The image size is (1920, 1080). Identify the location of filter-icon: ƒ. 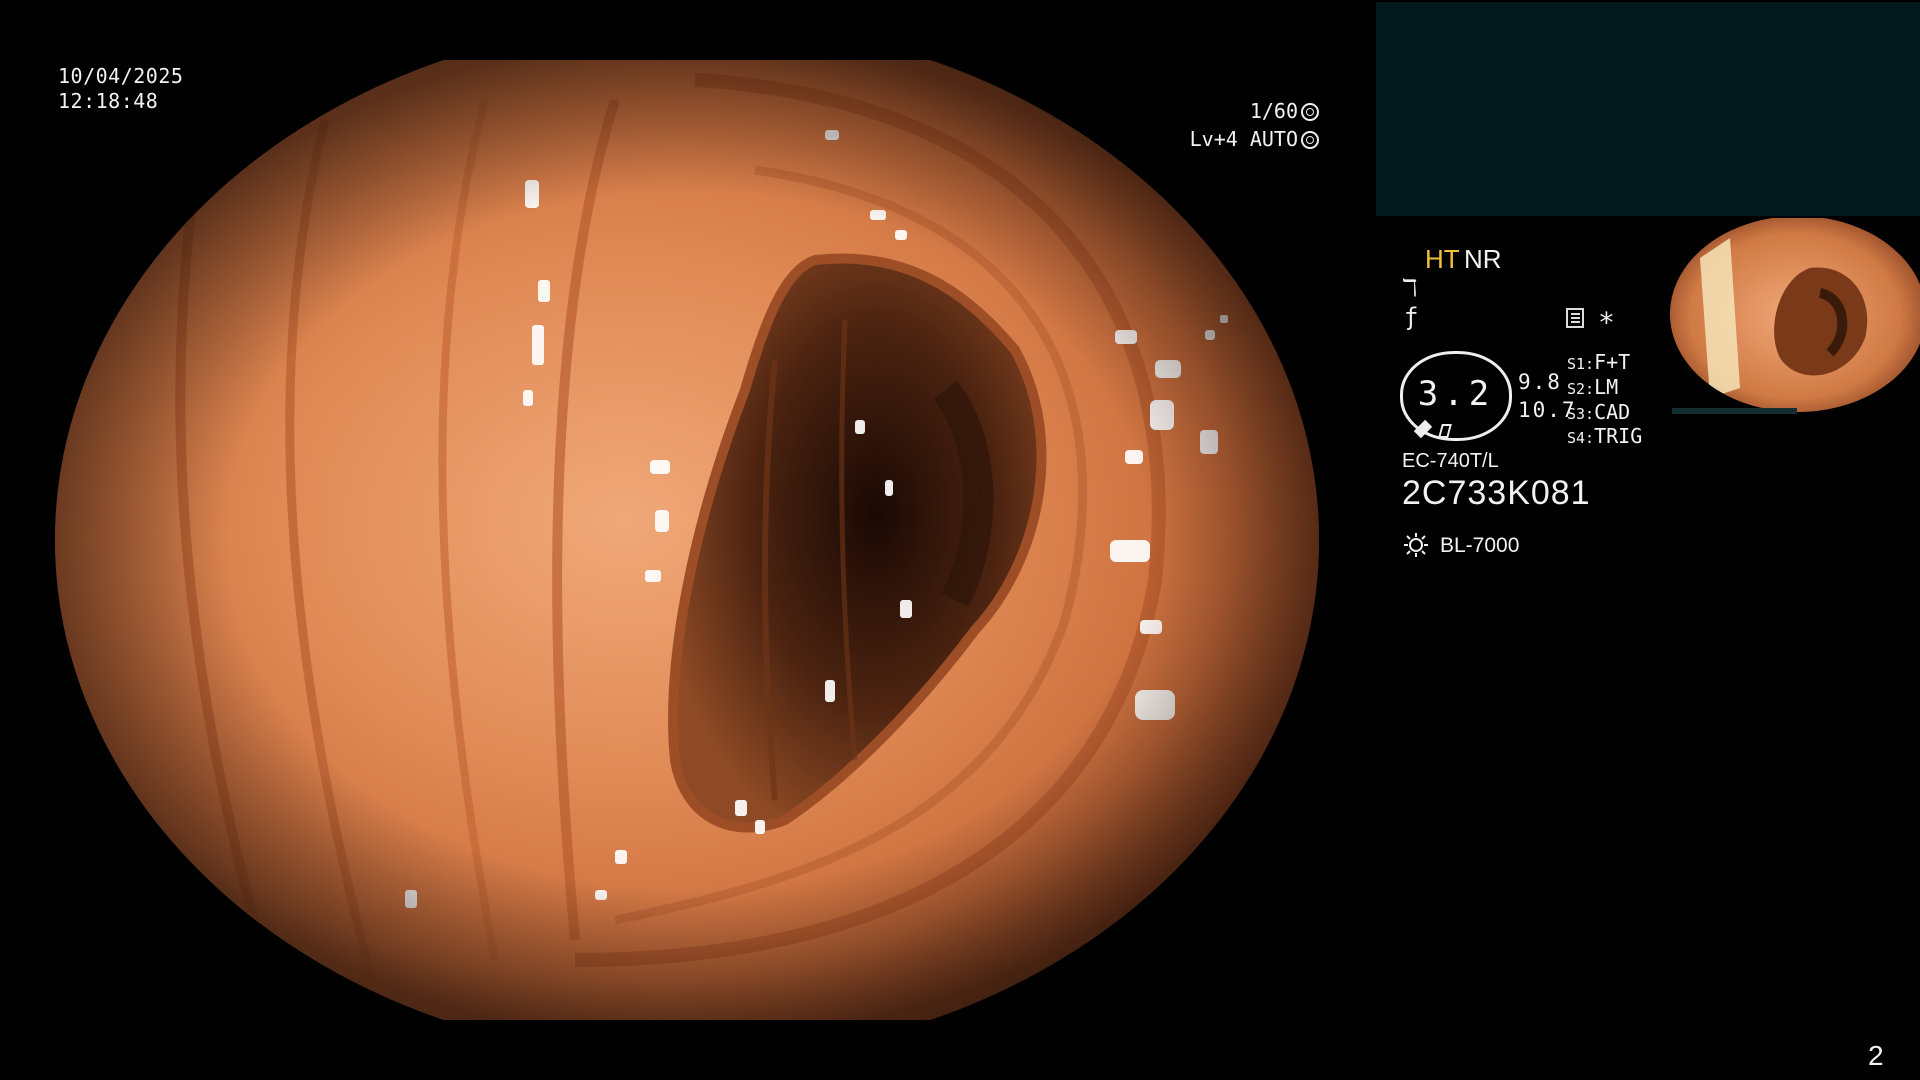
(1411, 317).